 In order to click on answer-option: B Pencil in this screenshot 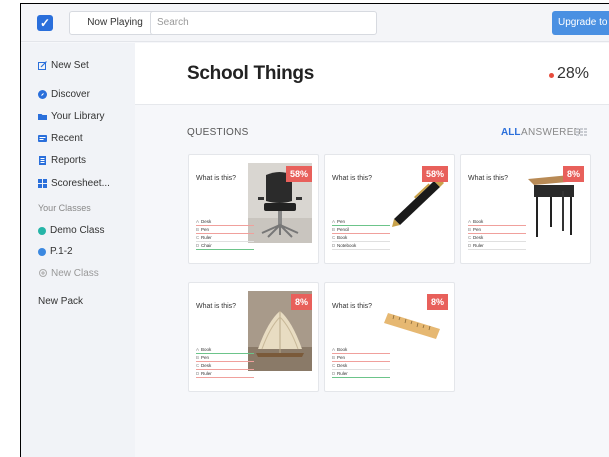, I will do `click(361, 230)`.